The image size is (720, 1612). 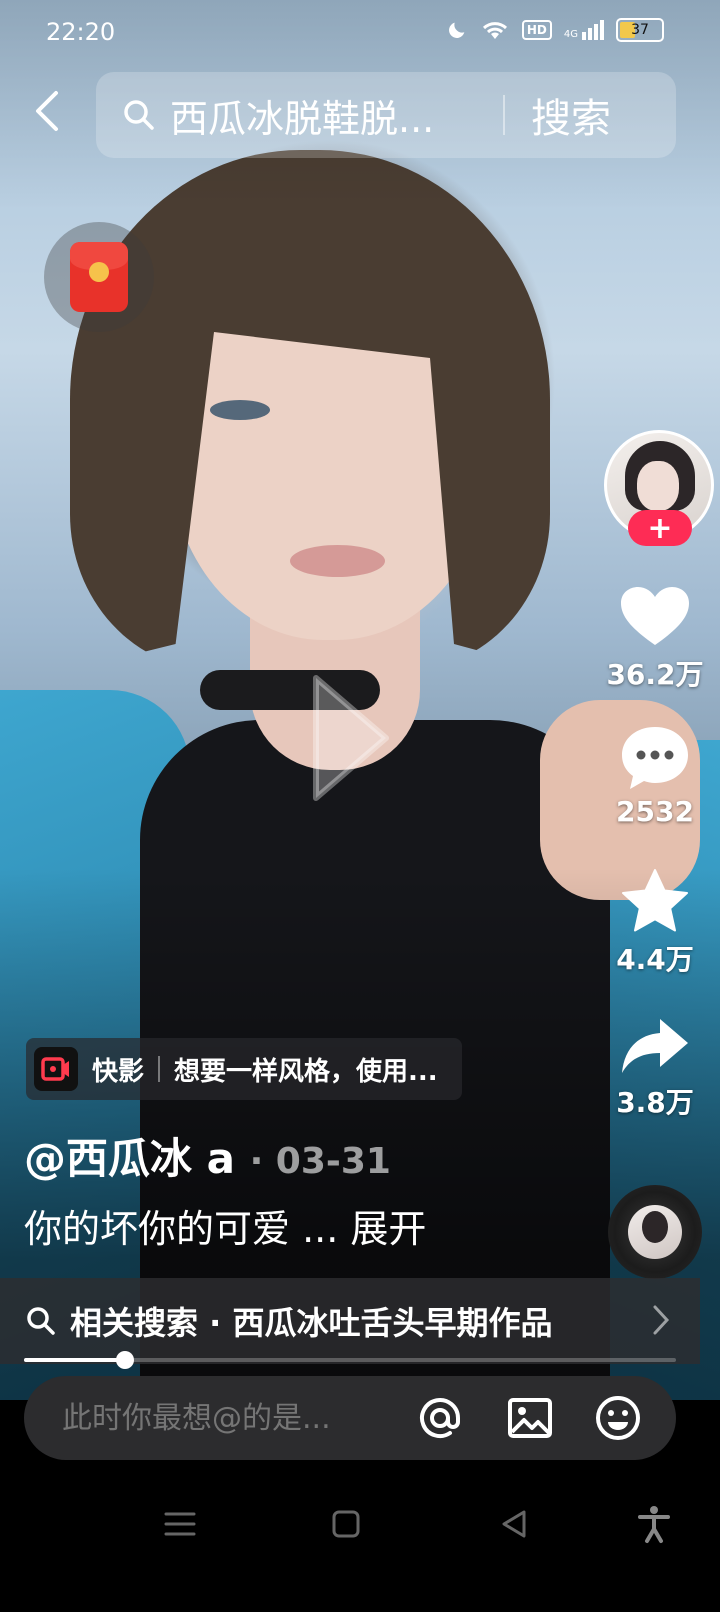 I want to click on comment-bar, so click(x=350, y=1418).